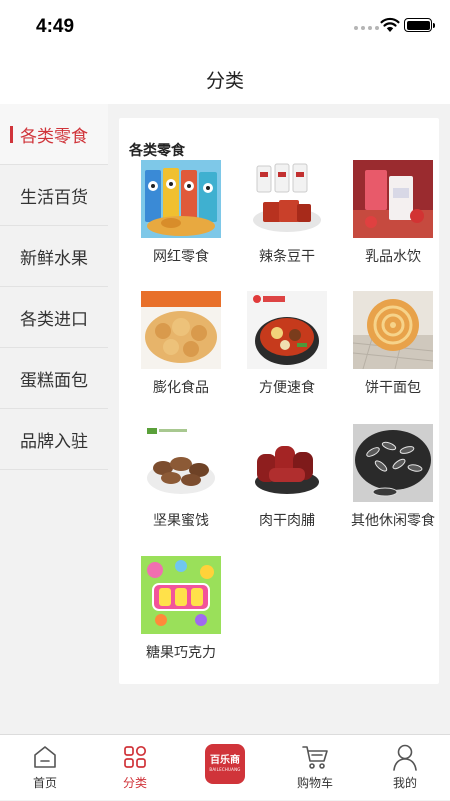 The height and width of the screenshot is (801, 450). Describe the element at coordinates (287, 521) in the screenshot. I see `subcategory-label: 肉干肉脯` at that location.